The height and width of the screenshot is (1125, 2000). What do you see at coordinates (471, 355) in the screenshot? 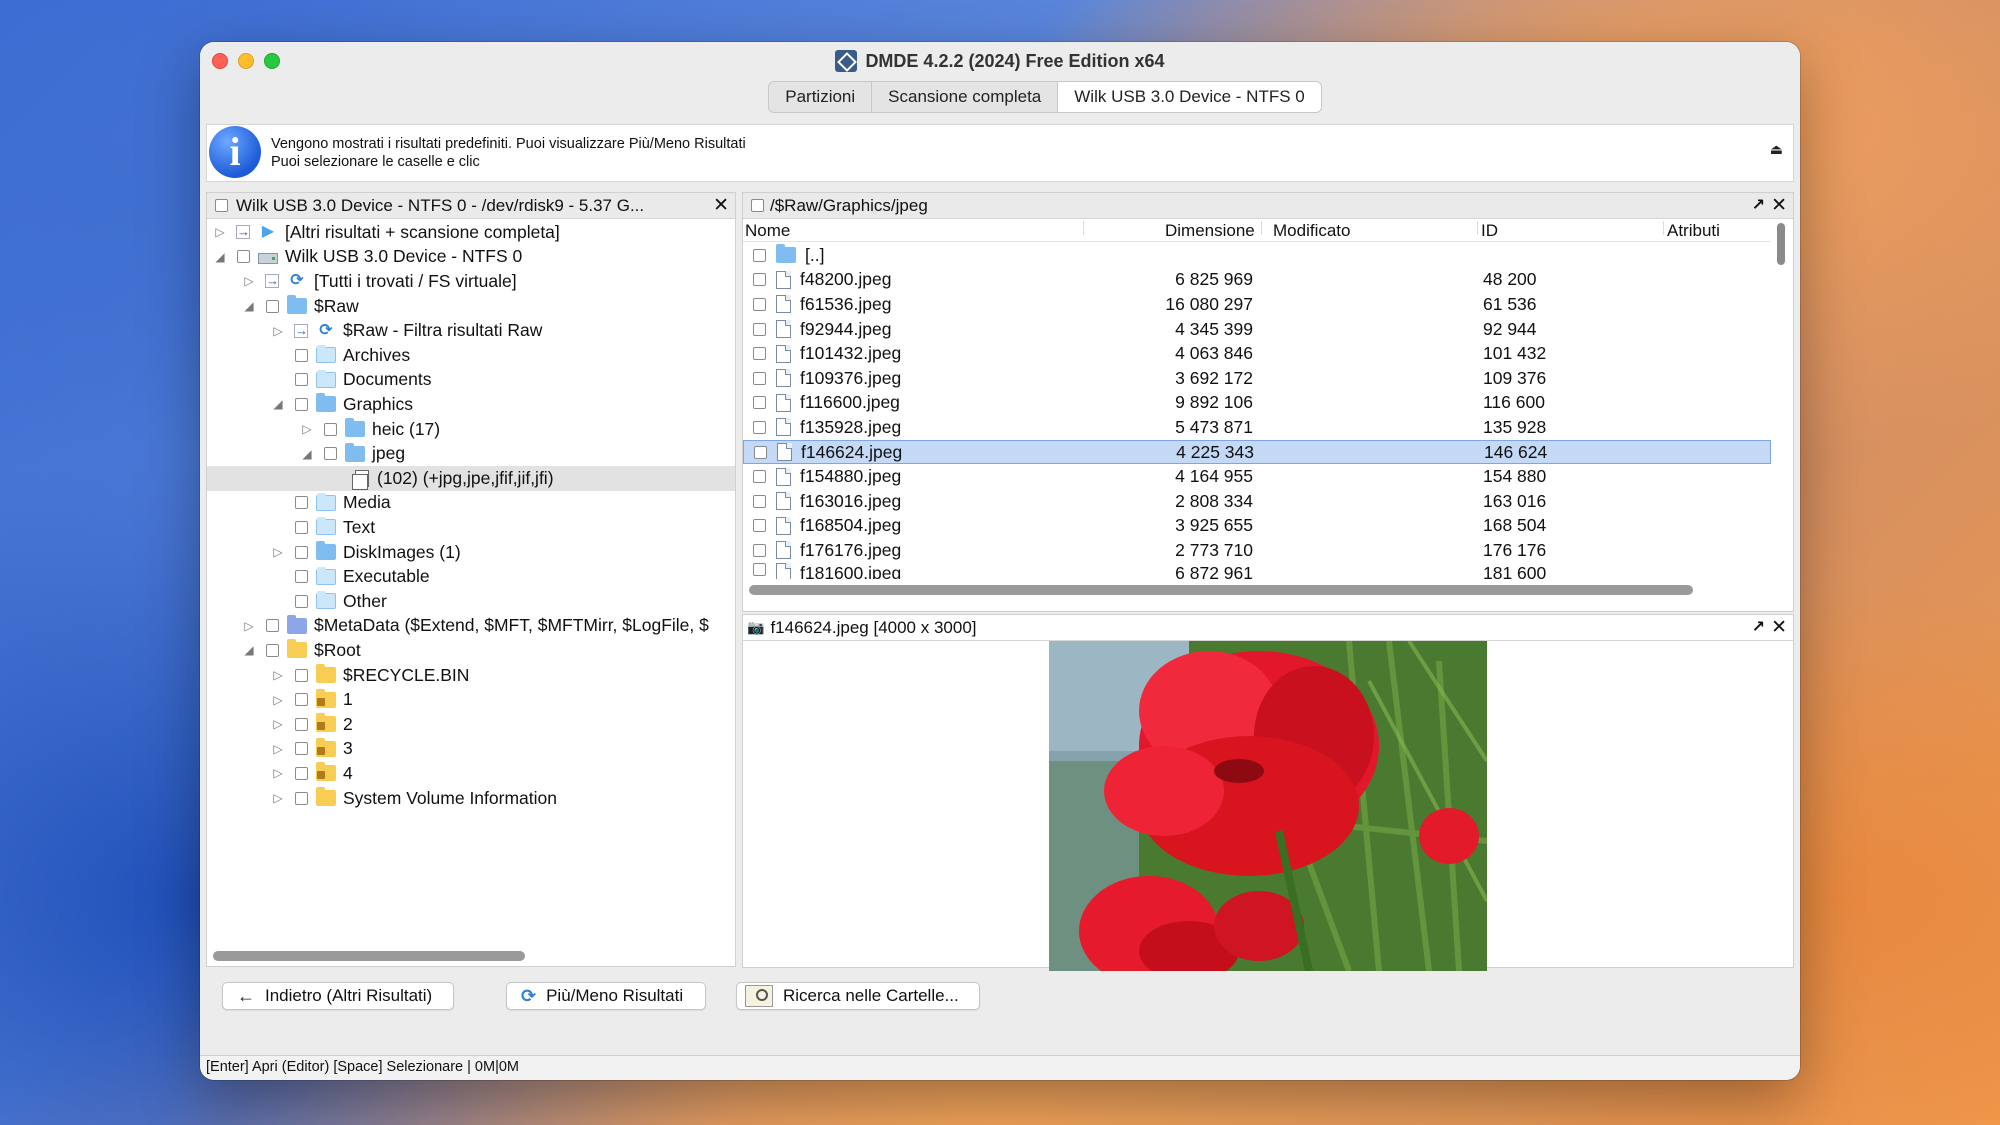
I see `tree-item: Archives` at bounding box center [471, 355].